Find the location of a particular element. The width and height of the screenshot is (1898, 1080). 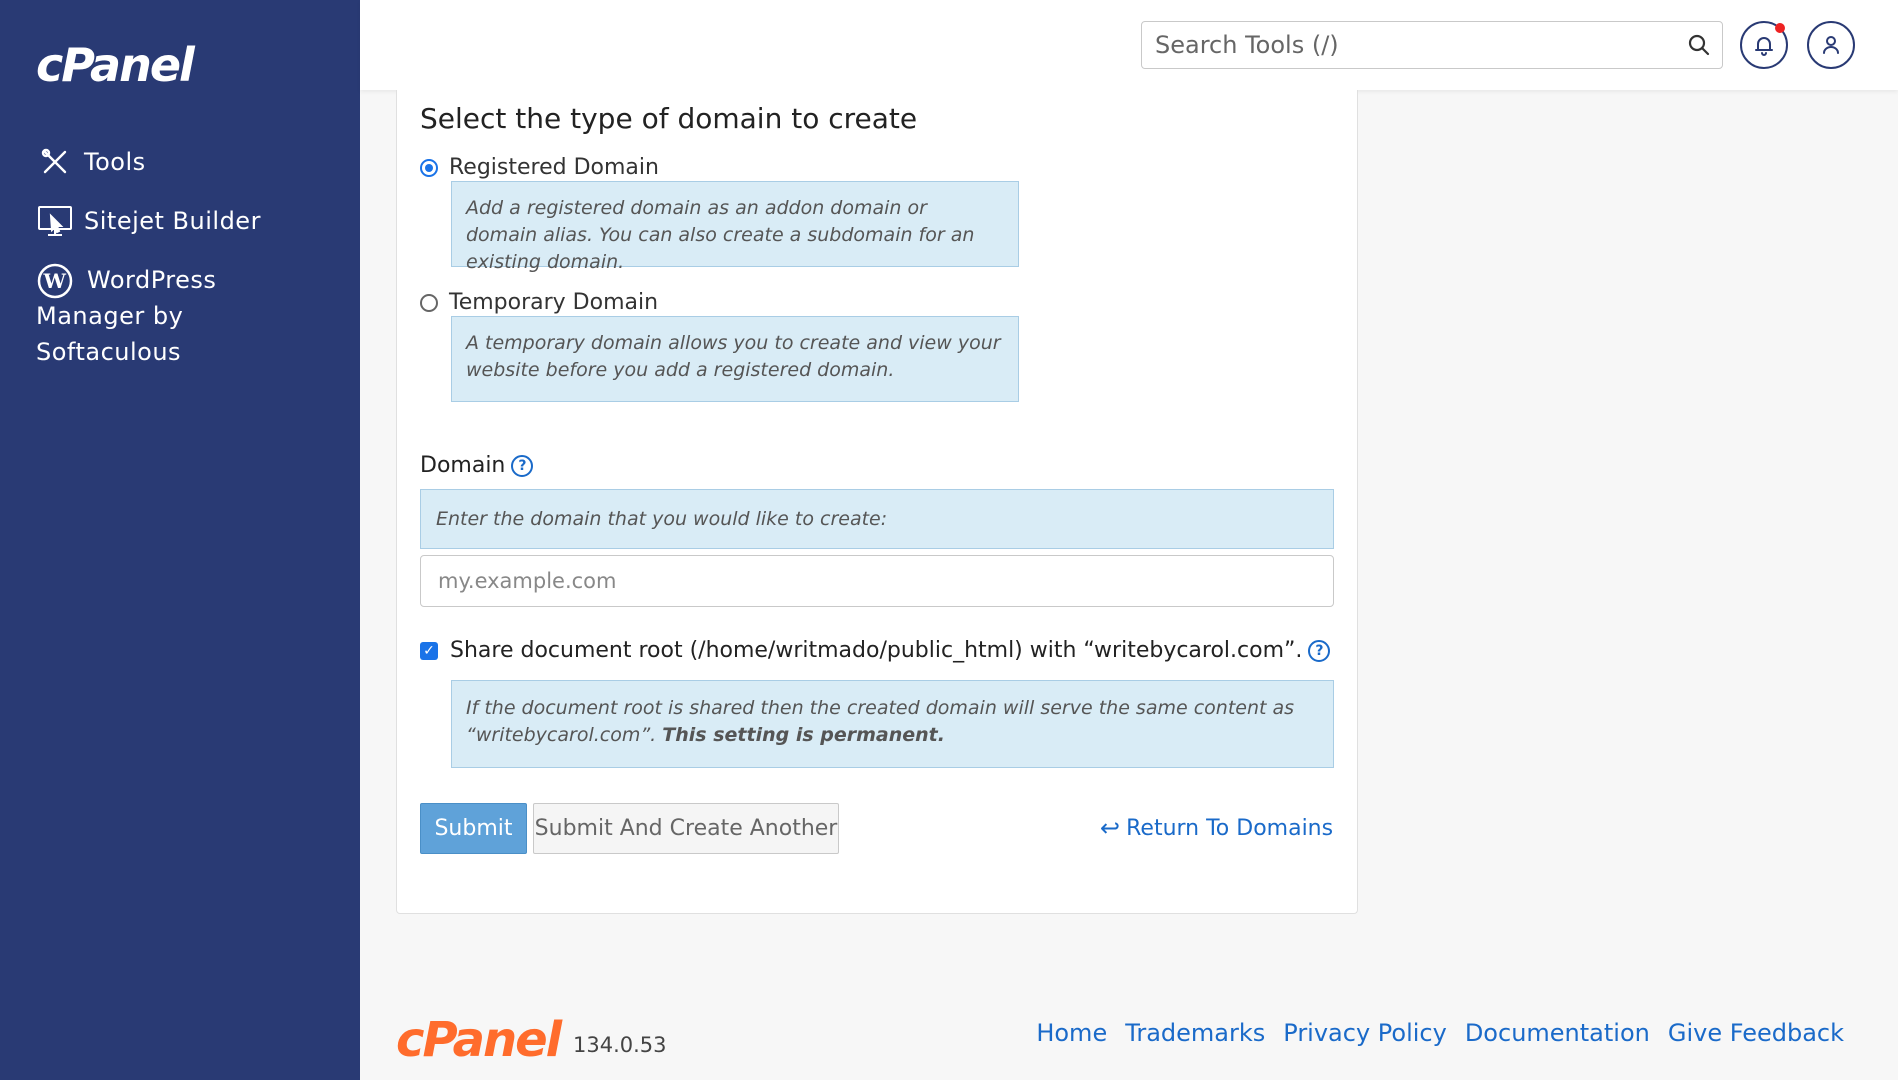

share-docroot-checkbox: ✓ is located at coordinates (429, 650).